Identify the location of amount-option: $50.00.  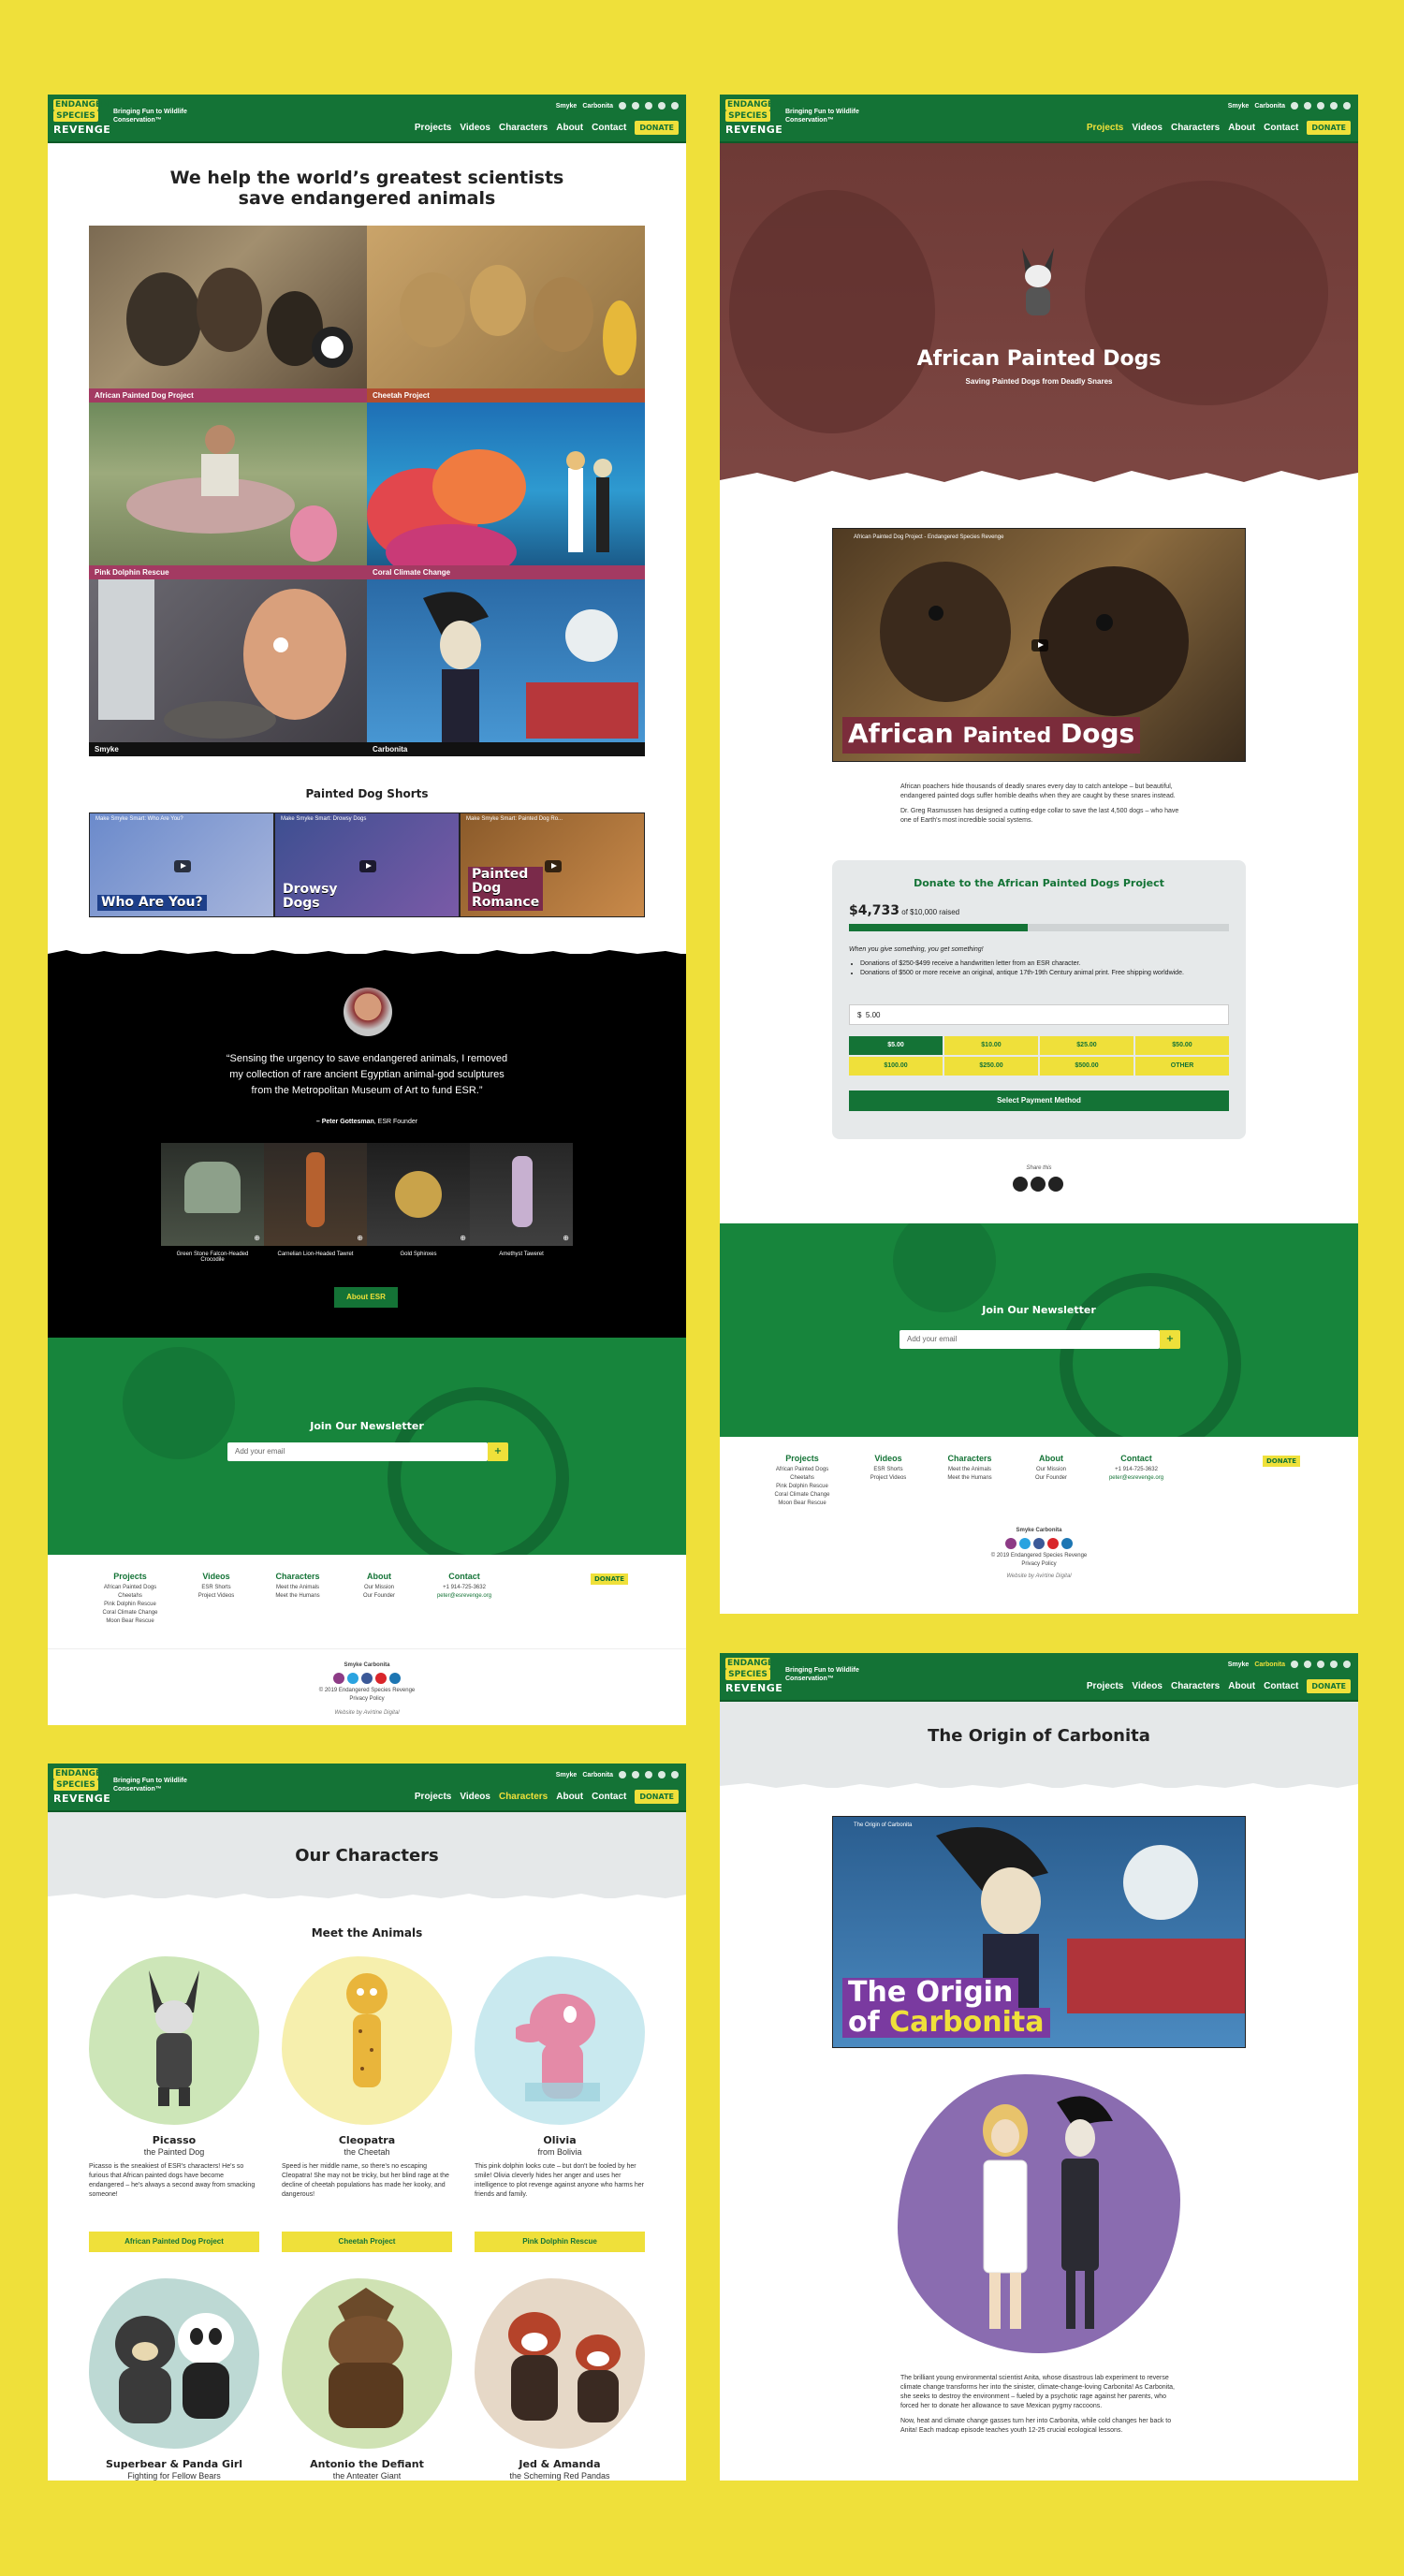
(1182, 1045).